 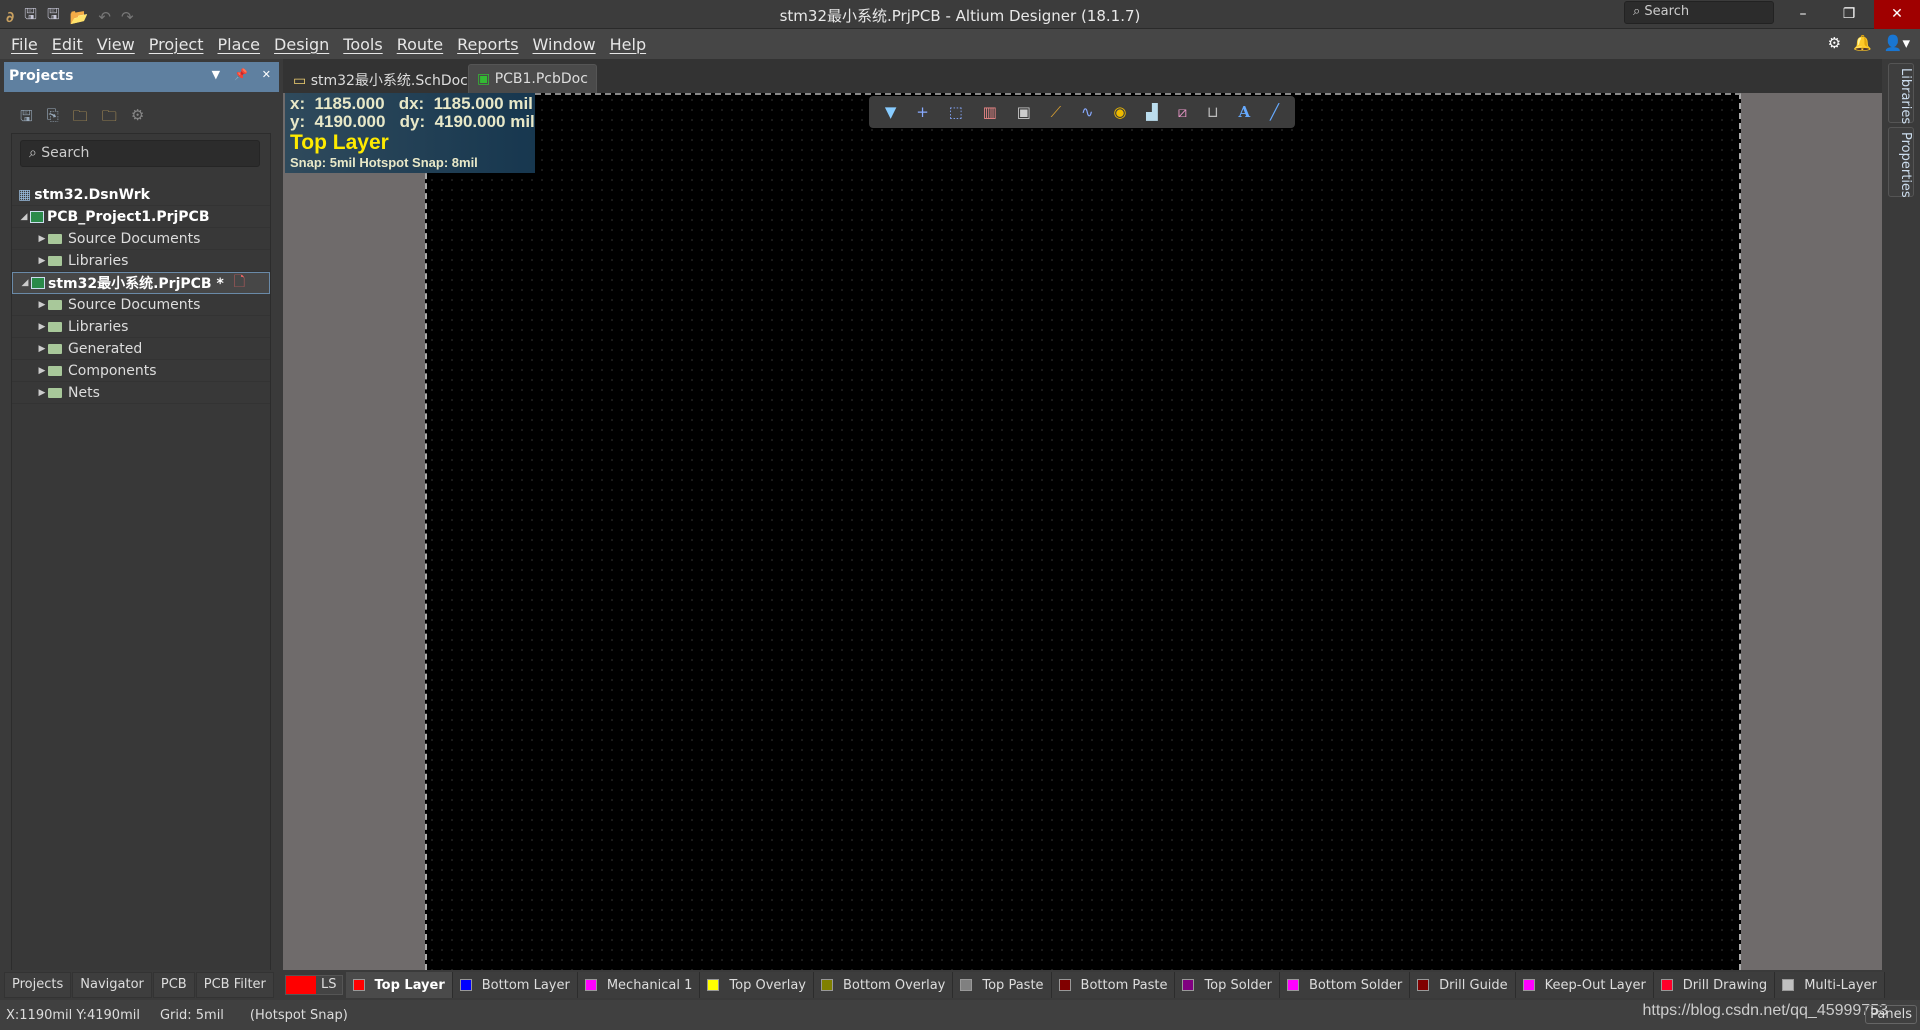 I want to click on user-icon: 👤▾, so click(x=1897, y=43).